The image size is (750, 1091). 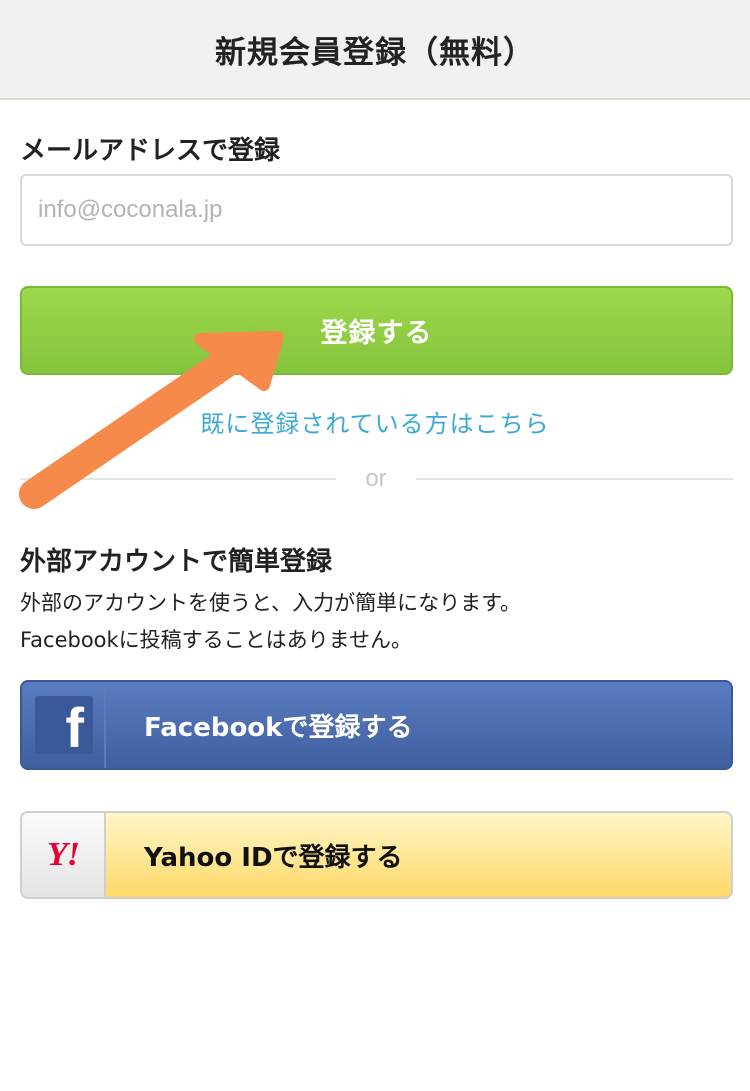 What do you see at coordinates (176, 562) in the screenshot?
I see `external-section-heading: 外部アカウントで簡単登録` at bounding box center [176, 562].